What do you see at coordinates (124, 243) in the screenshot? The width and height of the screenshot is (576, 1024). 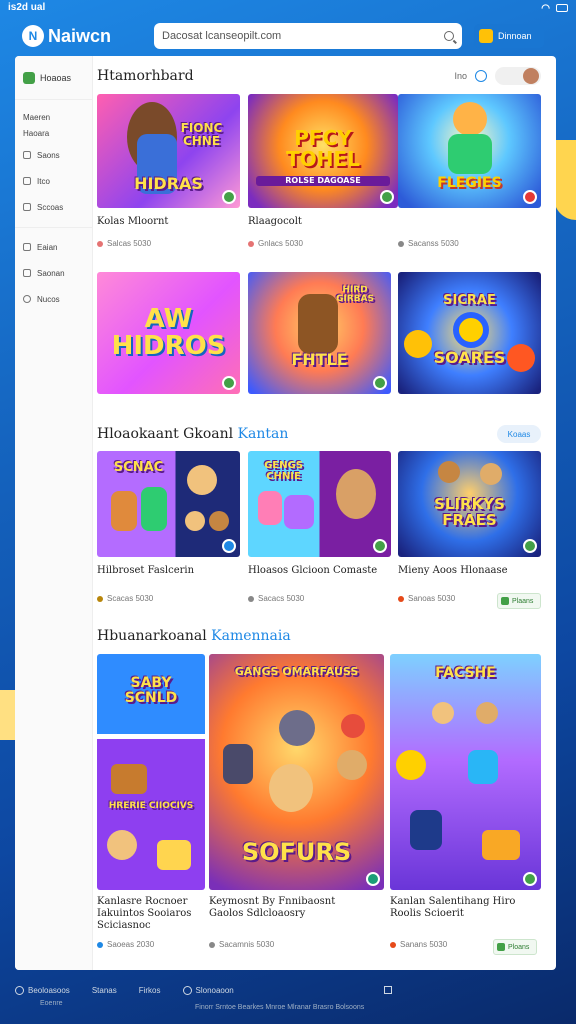 I see `game-meta: Salcas 5030` at bounding box center [124, 243].